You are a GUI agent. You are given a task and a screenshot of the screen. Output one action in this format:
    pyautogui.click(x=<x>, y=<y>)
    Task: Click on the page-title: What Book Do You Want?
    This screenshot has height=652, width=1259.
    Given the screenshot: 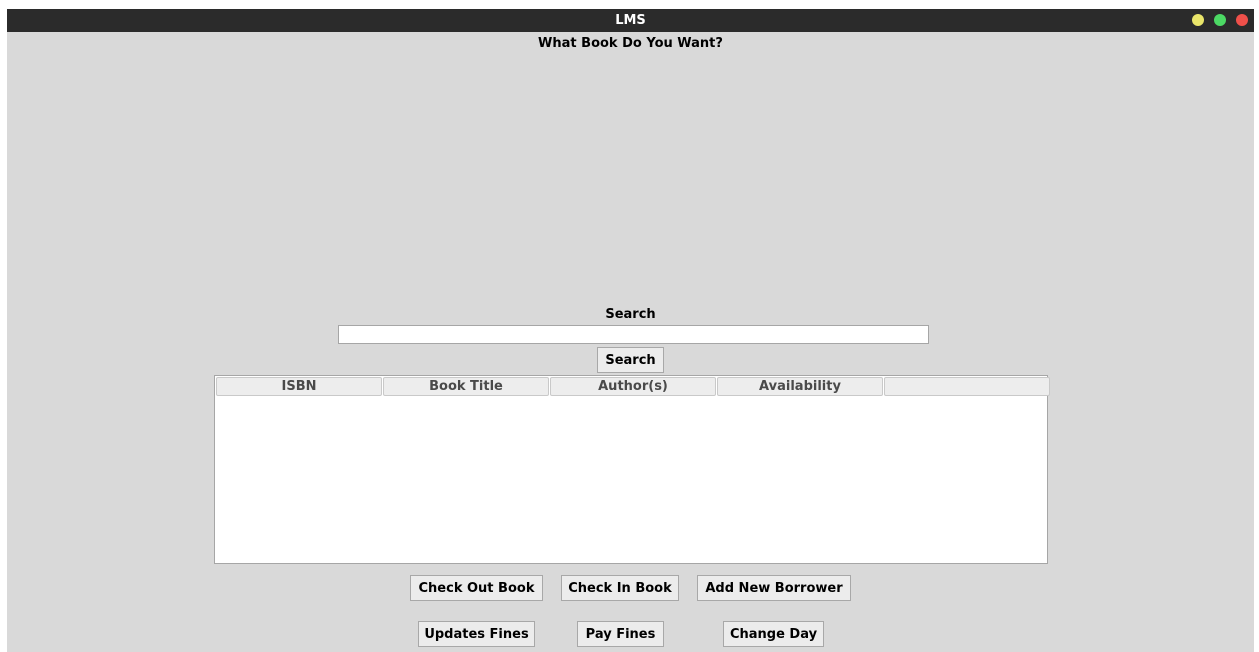 What is the action you would take?
    pyautogui.click(x=630, y=43)
    